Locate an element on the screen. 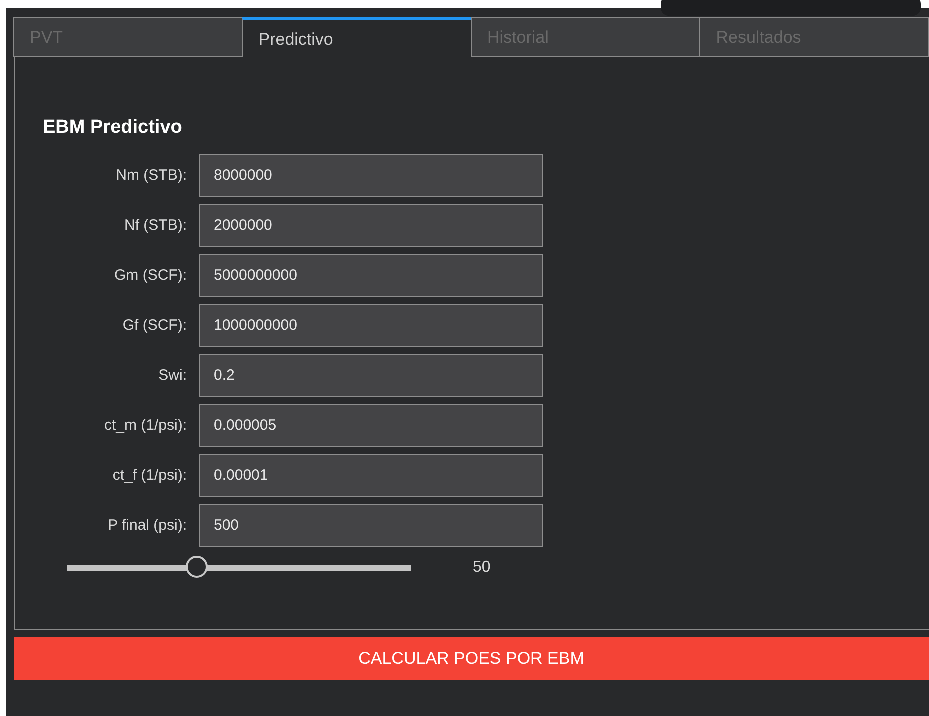  input-field: 0.2 is located at coordinates (371, 375).